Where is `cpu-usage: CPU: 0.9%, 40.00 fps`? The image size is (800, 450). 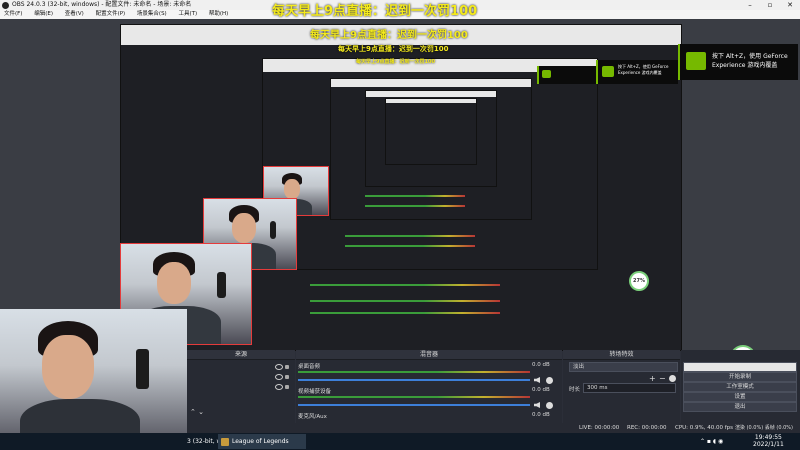
cpu-usage: CPU: 0.9%, 40.00 fps is located at coordinates (704, 428).